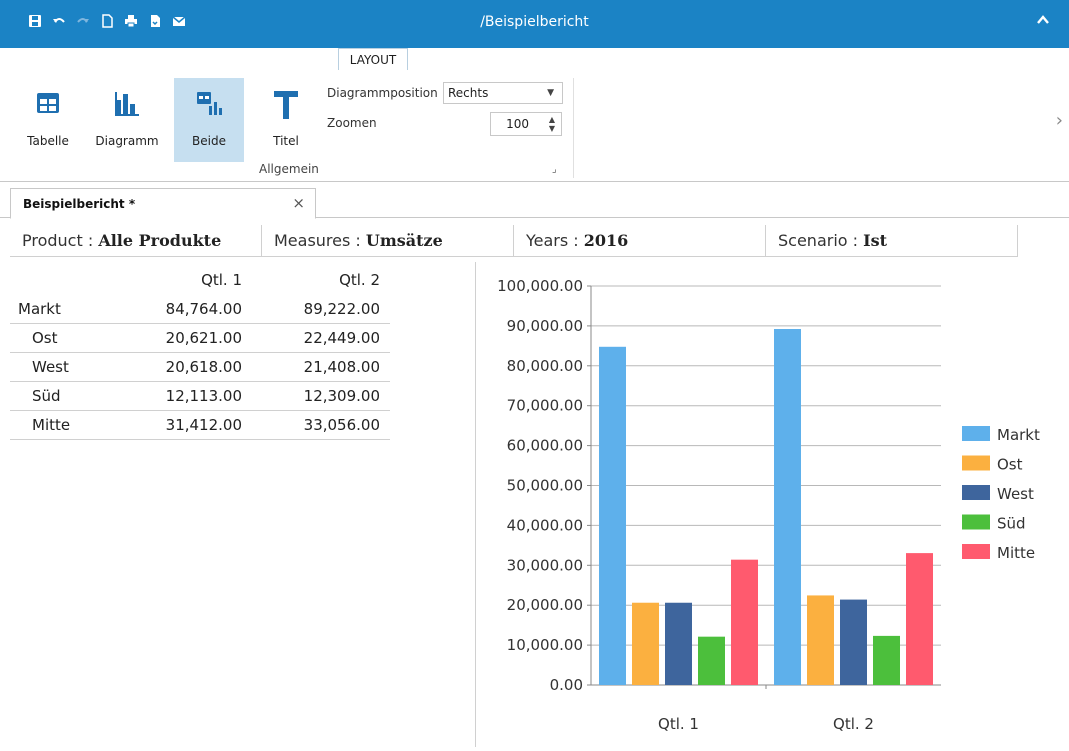 The height and width of the screenshot is (751, 1069). What do you see at coordinates (853, 724) in the screenshot?
I see `x-tick-label: Qtl. 2` at bounding box center [853, 724].